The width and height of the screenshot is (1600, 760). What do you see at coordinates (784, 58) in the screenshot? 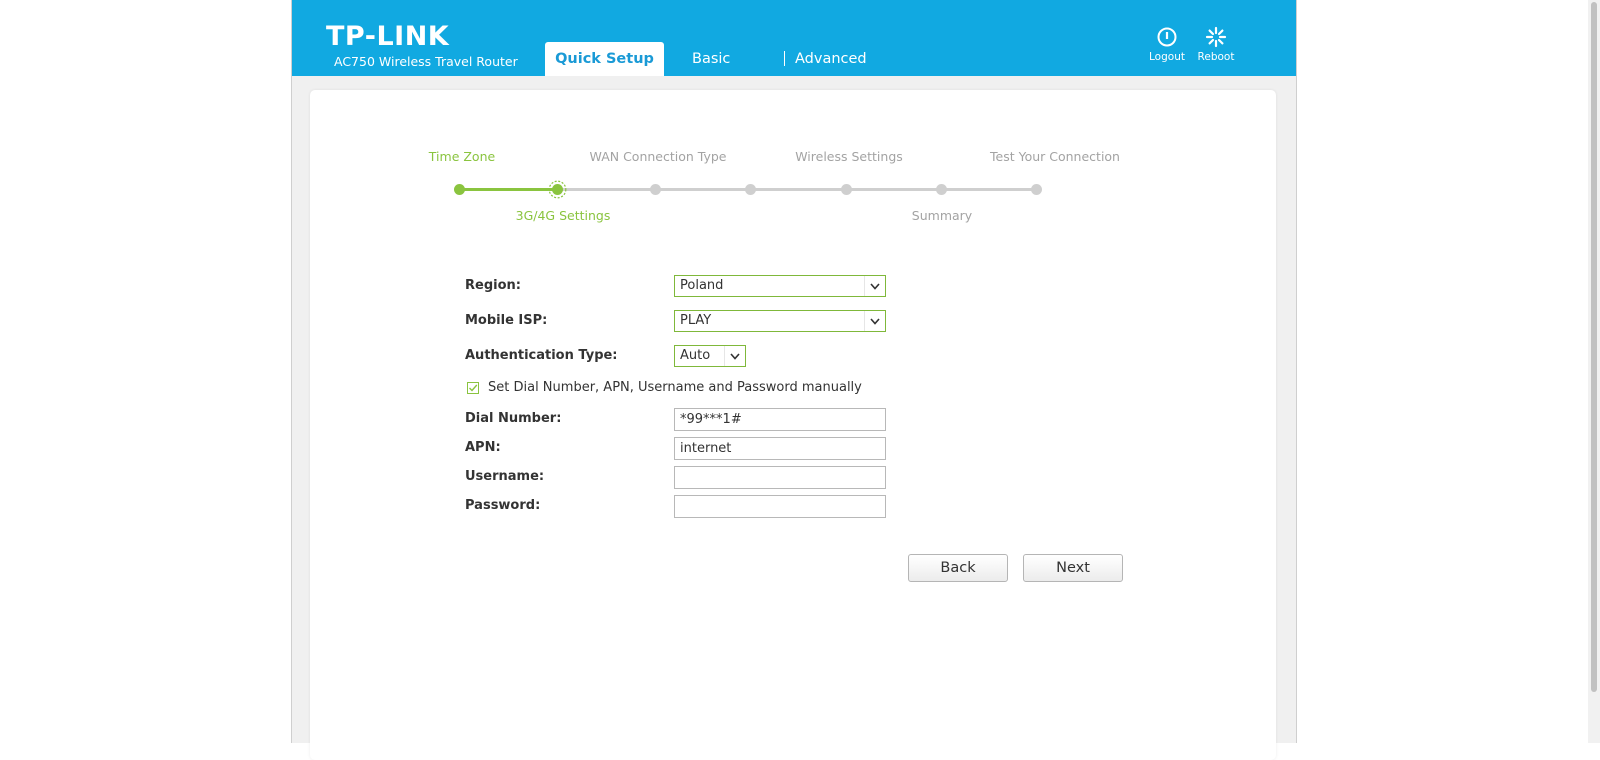
I see `tab-separator` at bounding box center [784, 58].